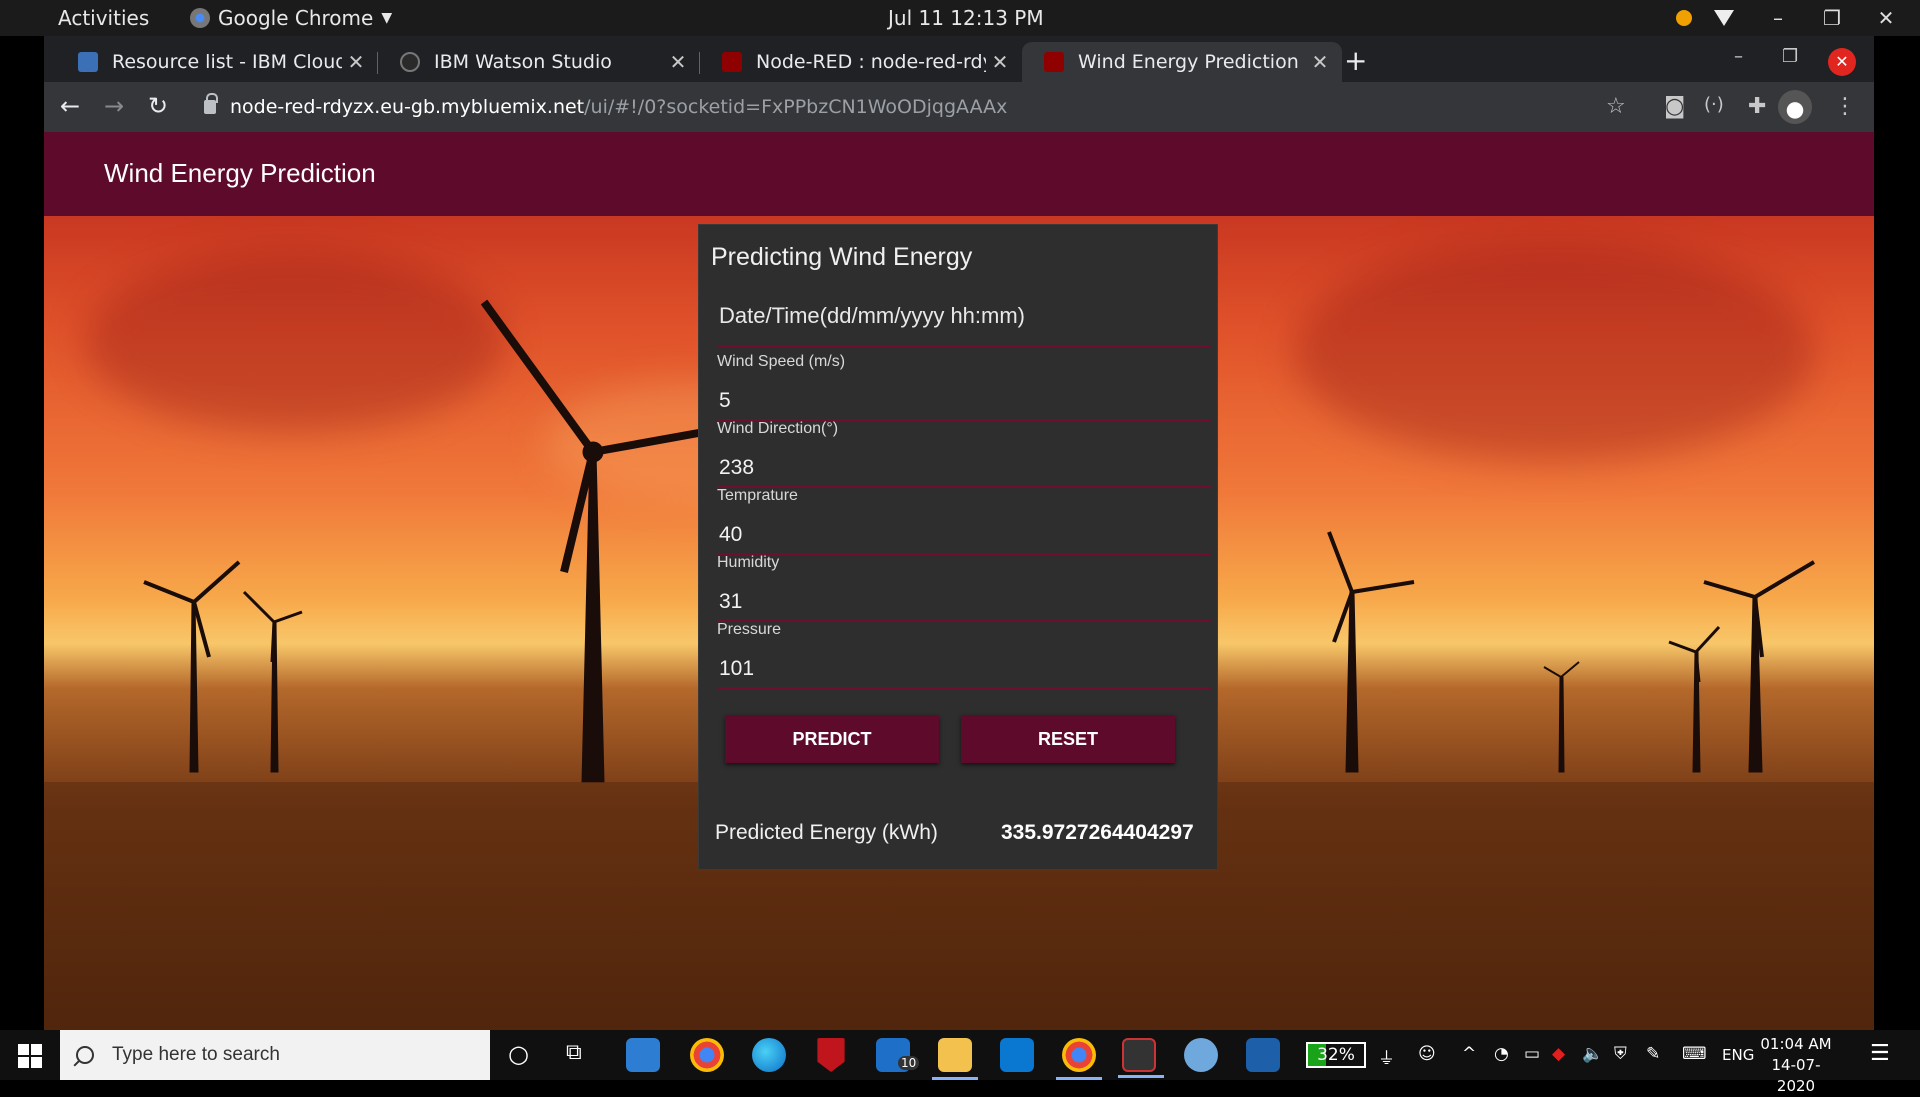 The height and width of the screenshot is (1097, 1920). I want to click on temperature-input: 40, so click(730, 535).